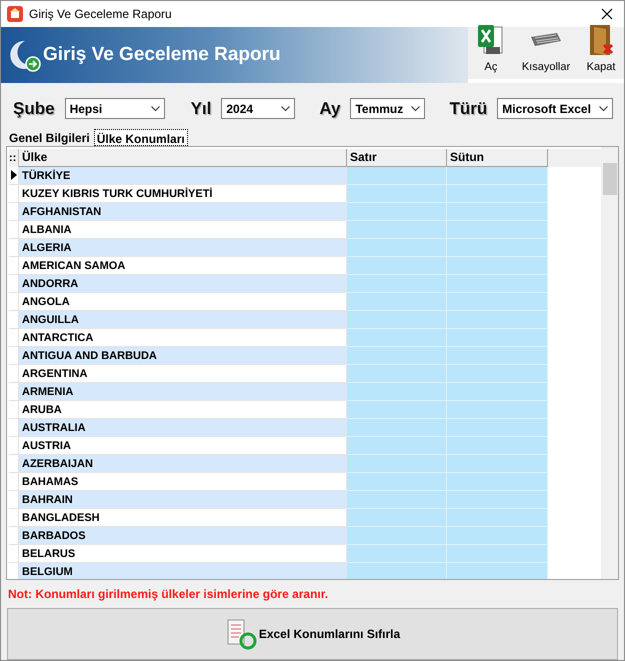  I want to click on toolbar-button: Kapat, so click(601, 48).